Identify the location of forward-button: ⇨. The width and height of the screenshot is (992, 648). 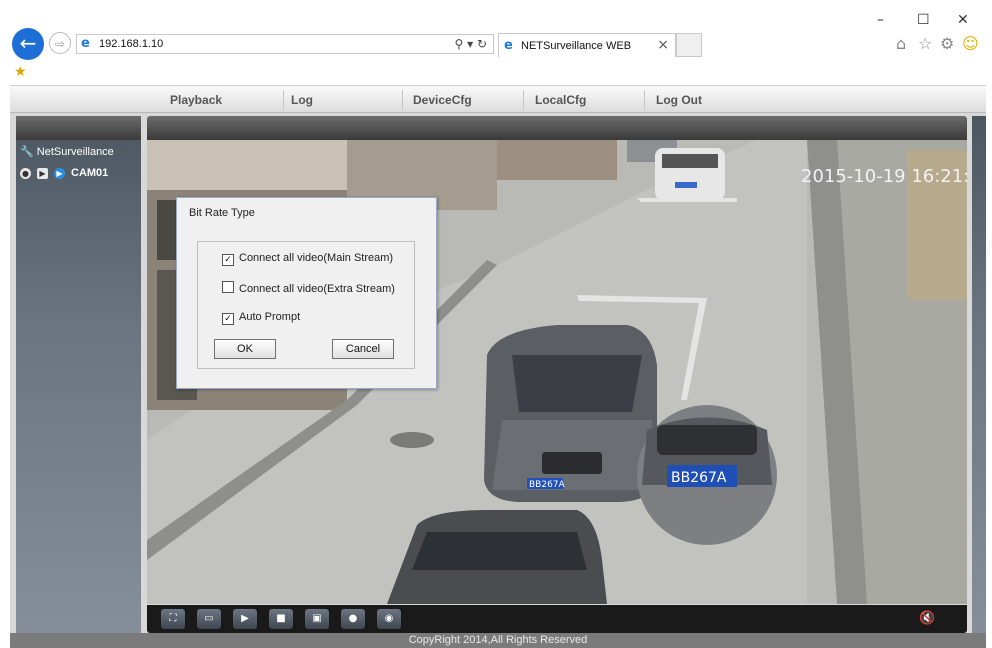
(60, 43).